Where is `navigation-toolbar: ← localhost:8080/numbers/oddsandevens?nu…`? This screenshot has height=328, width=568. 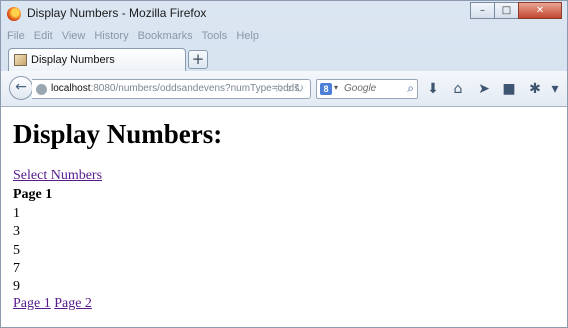
navigation-toolbar: ← localhost:8080/numbers/oddsandevens?nu… is located at coordinates (284, 89).